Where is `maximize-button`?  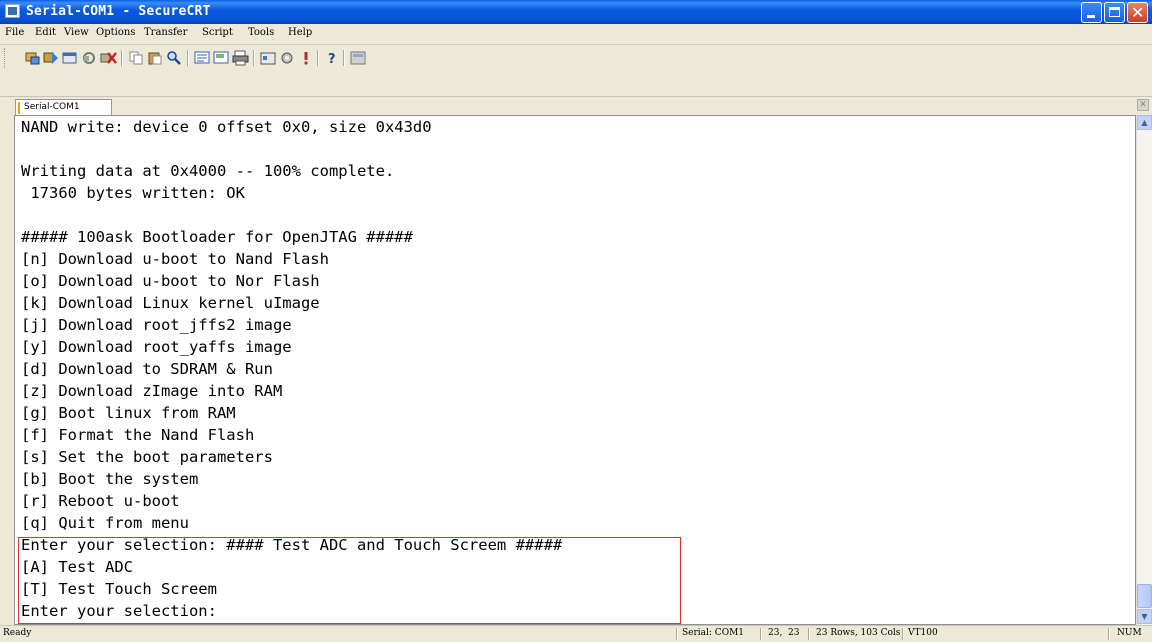
maximize-button is located at coordinates (1114, 12).